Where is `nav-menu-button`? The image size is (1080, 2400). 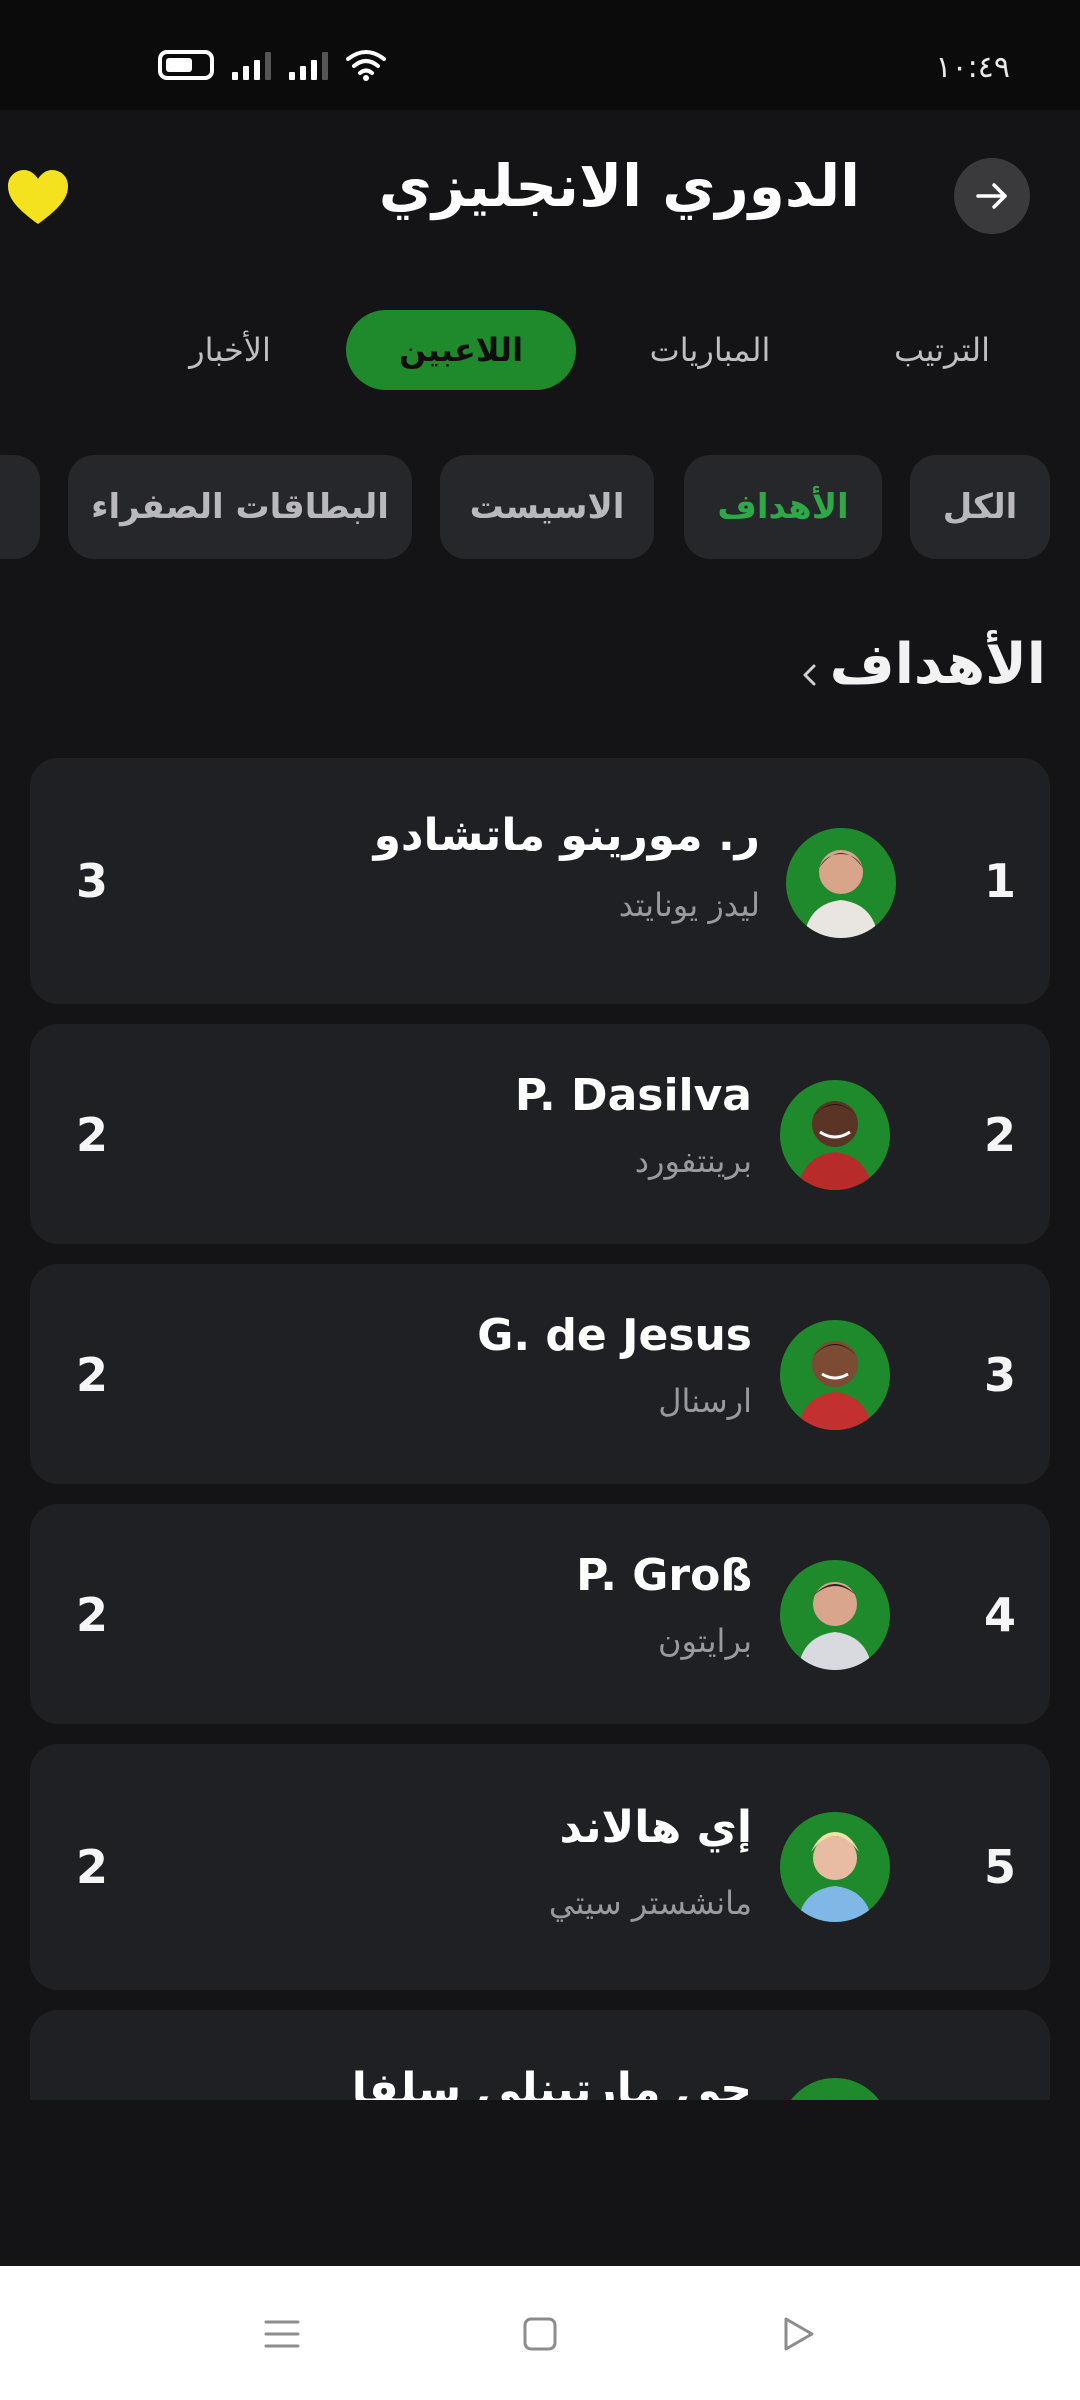 nav-menu-button is located at coordinates (282, 2334).